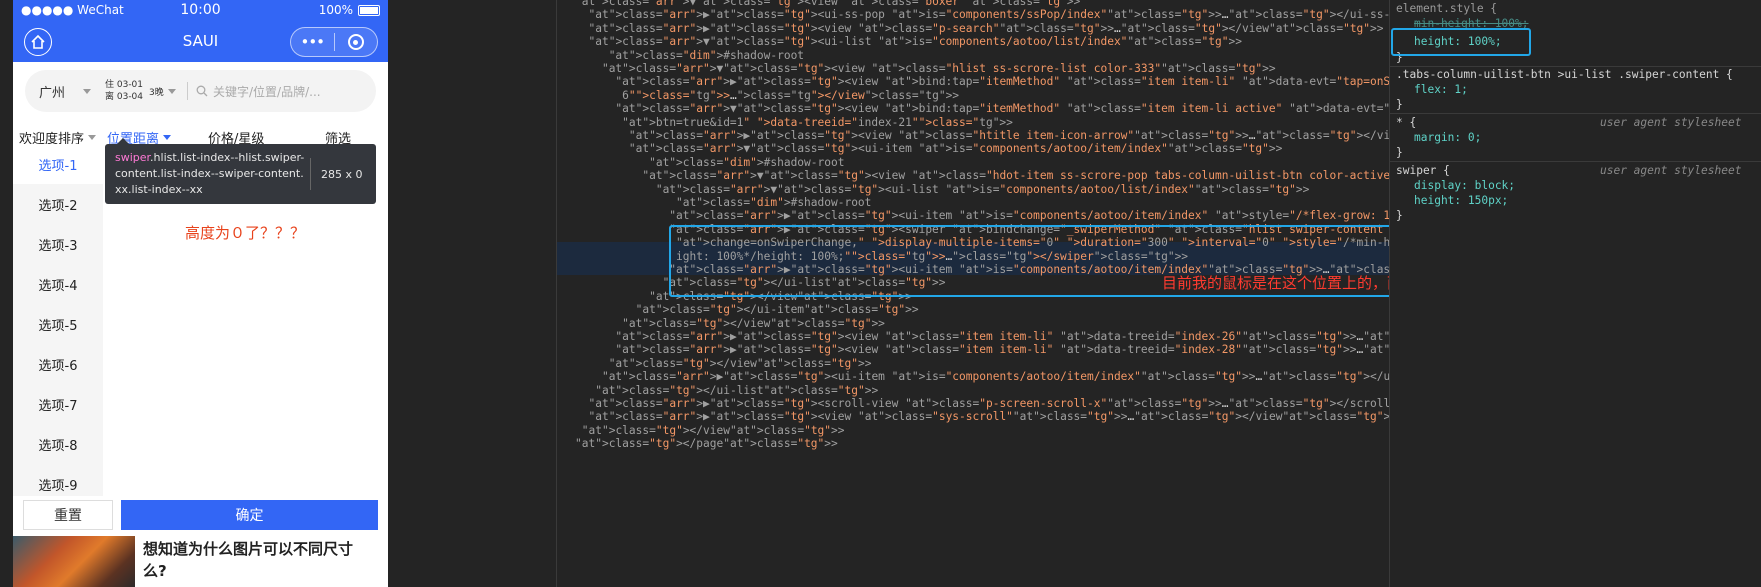 This screenshot has height=587, width=1761. Describe the element at coordinates (200, 41) in the screenshot. I see `nav-bar: SAUI •••` at that location.